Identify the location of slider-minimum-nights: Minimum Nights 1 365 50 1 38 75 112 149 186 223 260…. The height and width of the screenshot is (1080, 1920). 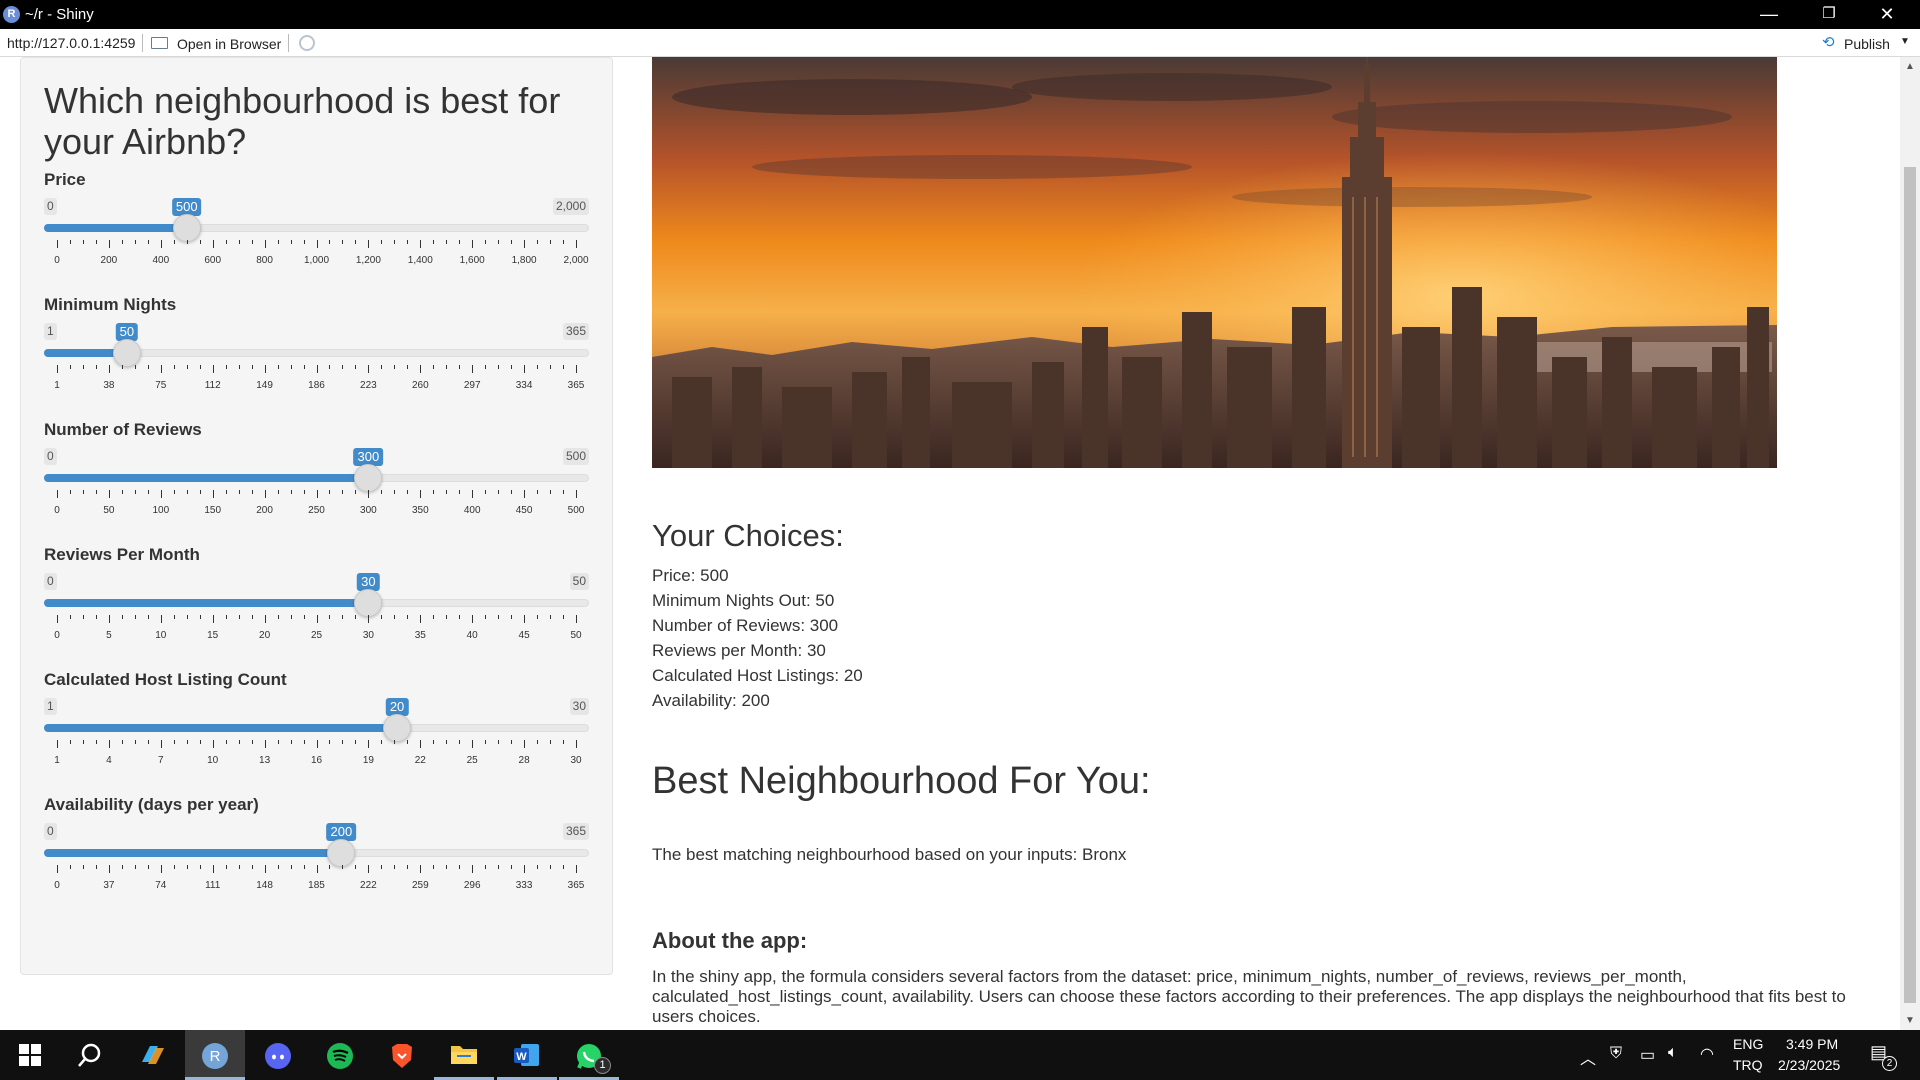
(316, 357).